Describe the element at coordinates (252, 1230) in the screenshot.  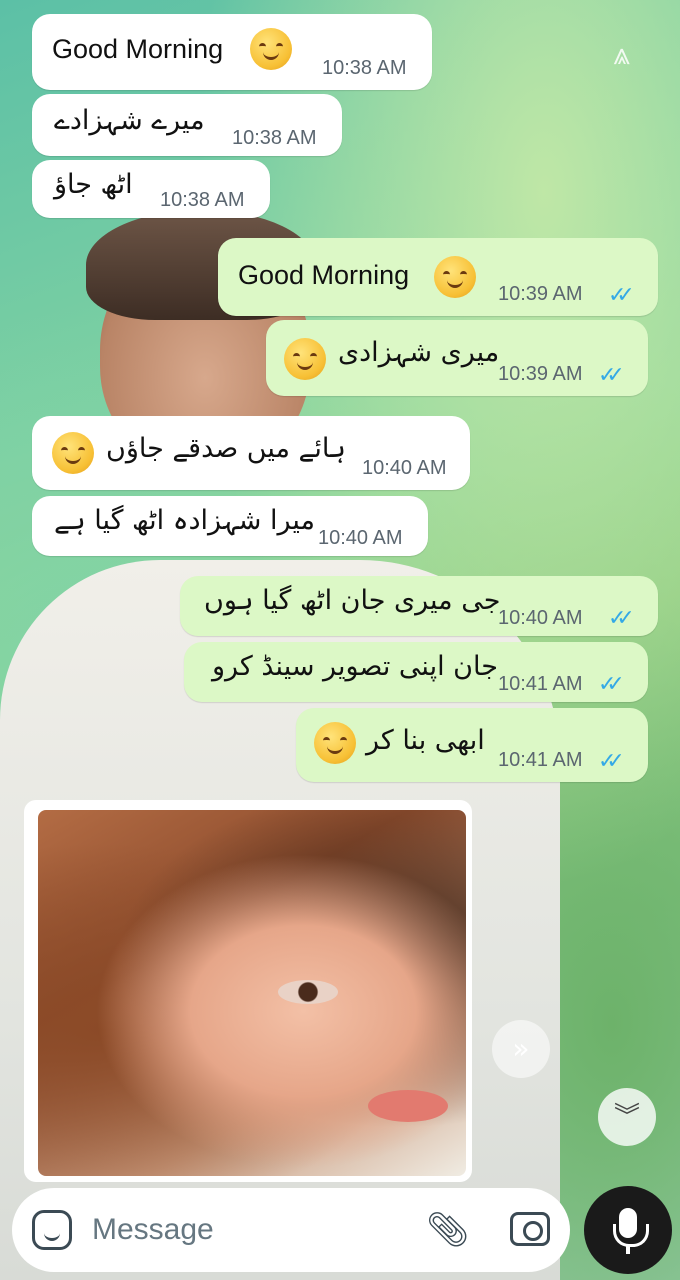
I see `message-input` at that location.